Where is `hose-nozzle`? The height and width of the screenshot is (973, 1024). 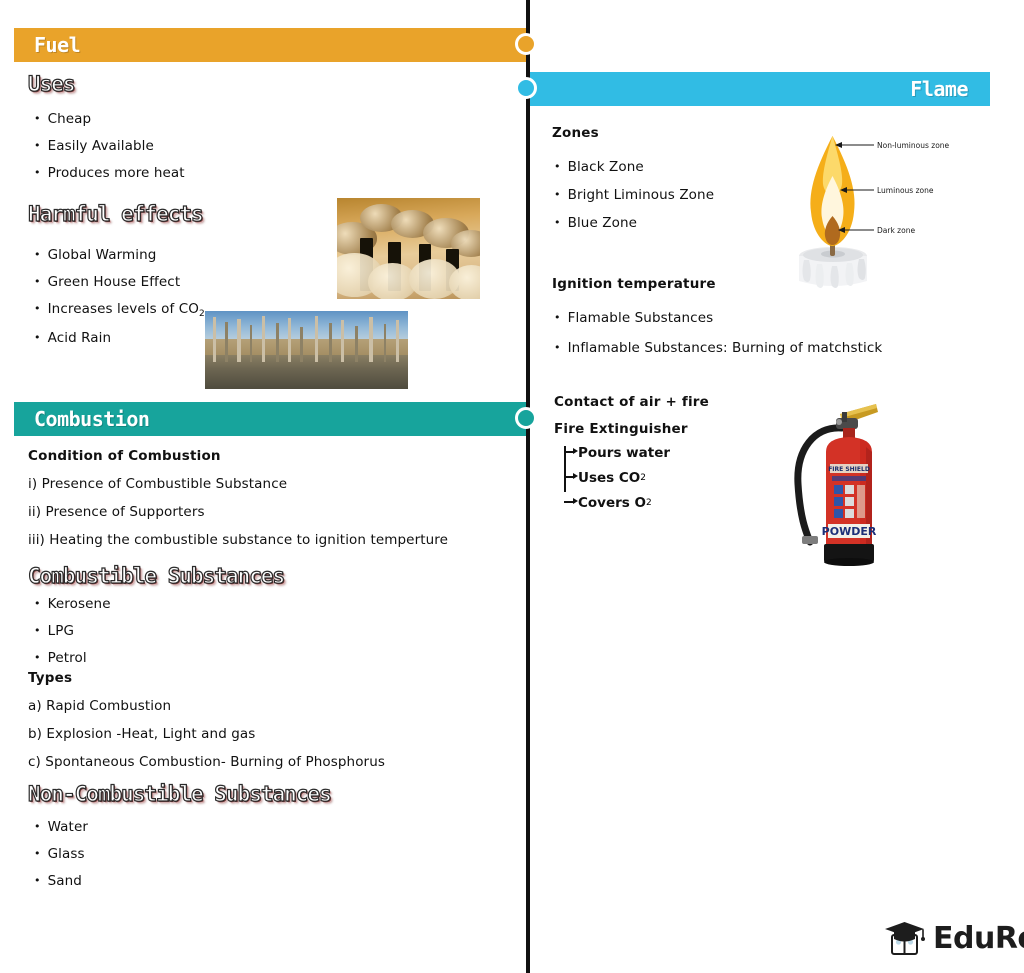 hose-nozzle is located at coordinates (810, 540).